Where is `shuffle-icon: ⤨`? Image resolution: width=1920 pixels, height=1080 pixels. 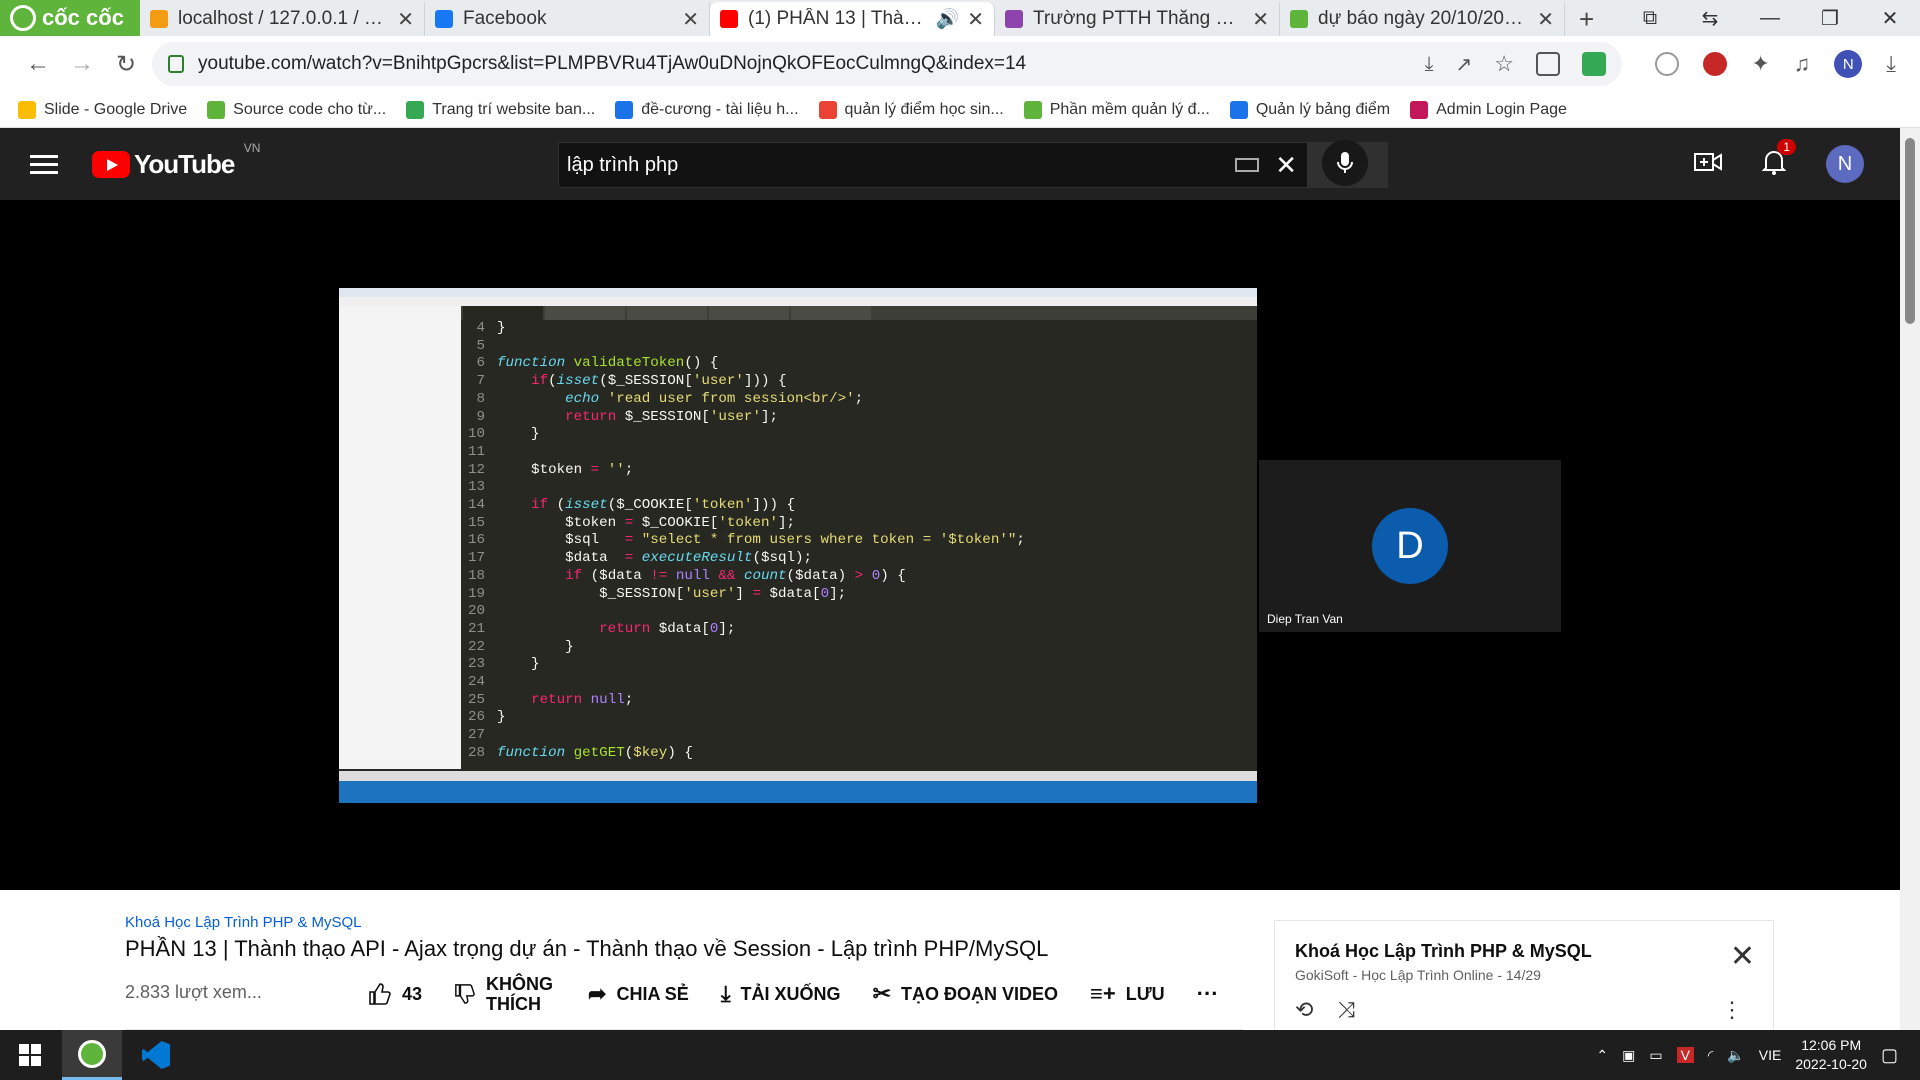 shuffle-icon: ⤨ is located at coordinates (1346, 1010).